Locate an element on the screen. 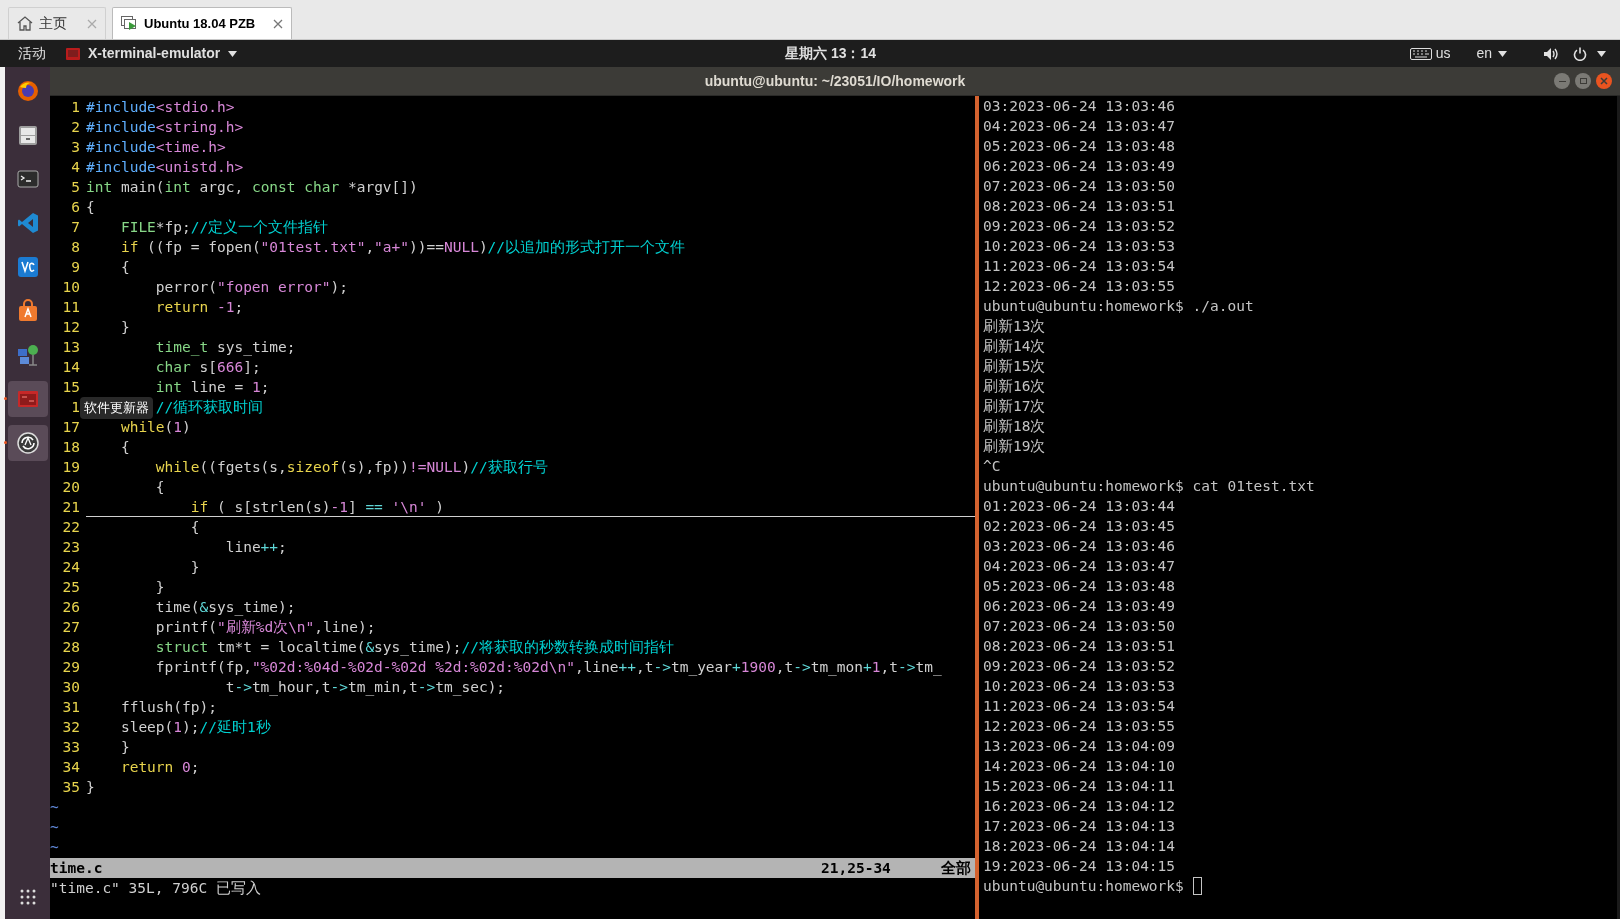 The height and width of the screenshot is (919, 1620). file-name: time.c is located at coordinates (76, 868).